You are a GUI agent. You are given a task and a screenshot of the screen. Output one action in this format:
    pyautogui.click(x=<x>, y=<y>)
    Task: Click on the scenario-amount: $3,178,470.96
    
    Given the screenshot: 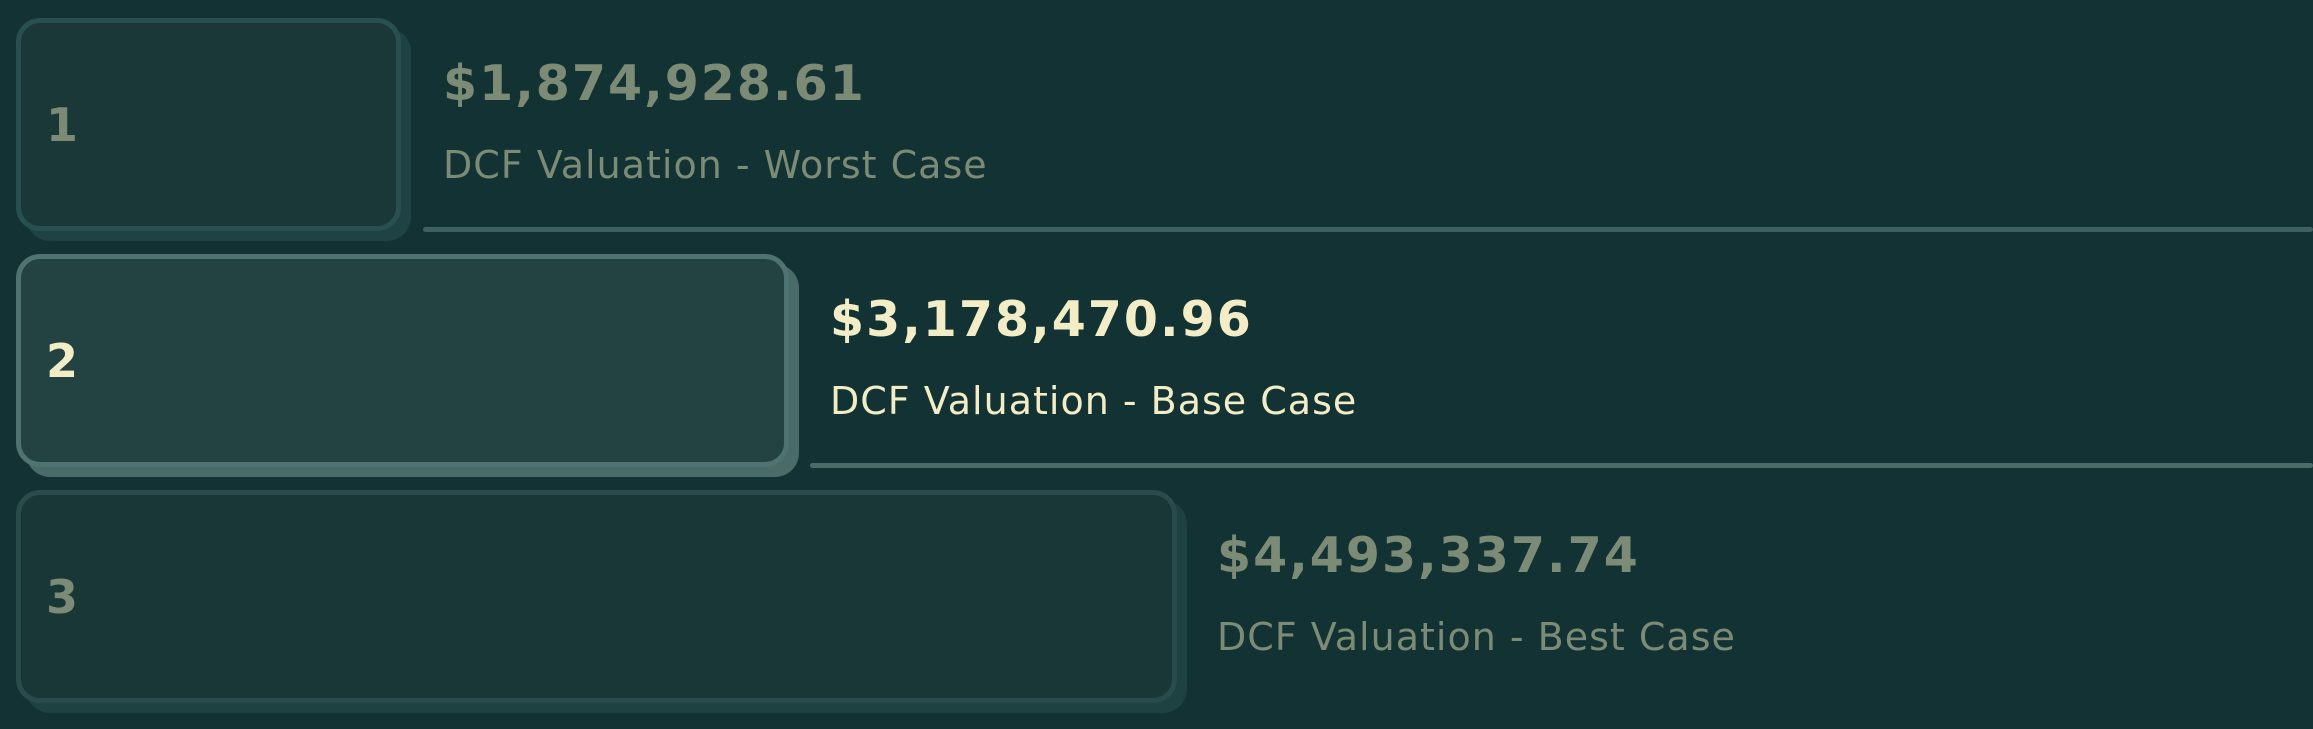 What is the action you would take?
    pyautogui.click(x=1041, y=319)
    